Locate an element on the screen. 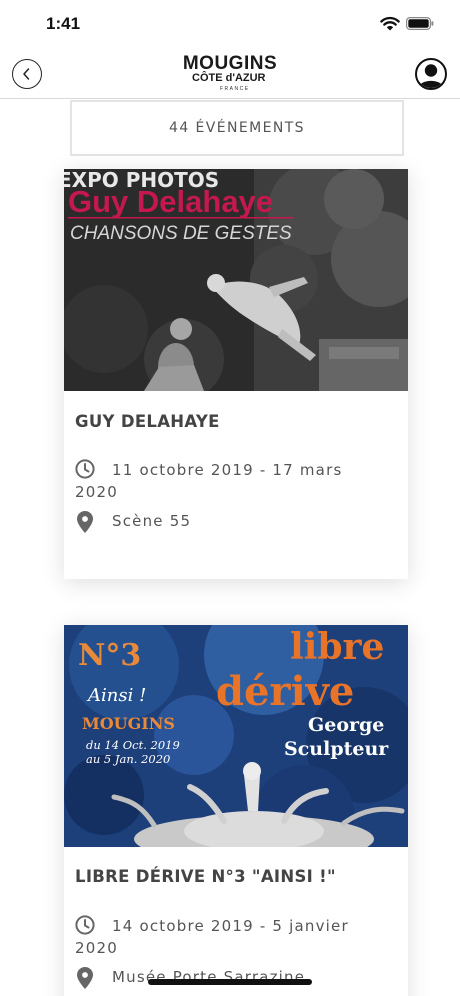 This screenshot has width=460, height=996. poster-george: George is located at coordinates (346, 725).